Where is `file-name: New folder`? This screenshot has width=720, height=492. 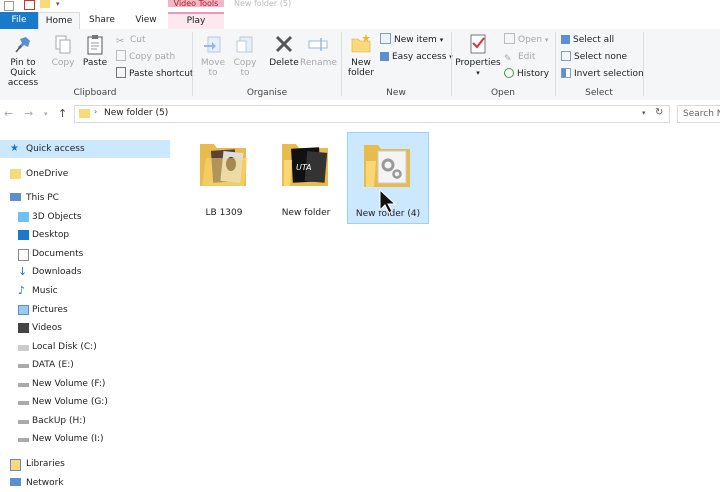 file-name: New folder is located at coordinates (306, 213).